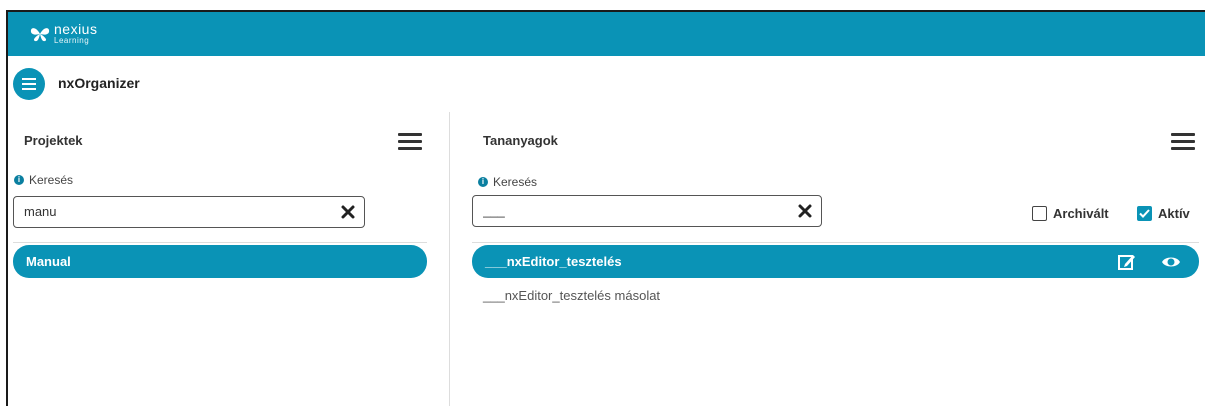  What do you see at coordinates (40, 34) in the screenshot?
I see `butterfly-logo-icon` at bounding box center [40, 34].